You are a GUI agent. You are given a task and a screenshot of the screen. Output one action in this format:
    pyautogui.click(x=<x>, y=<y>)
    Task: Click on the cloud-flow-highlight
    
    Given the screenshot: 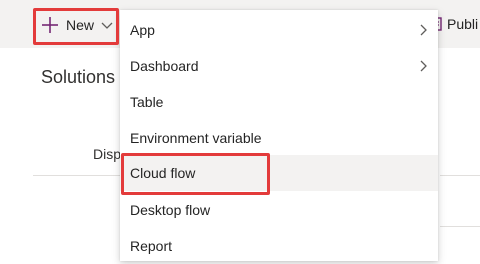 What is the action you would take?
    pyautogui.click(x=195, y=174)
    